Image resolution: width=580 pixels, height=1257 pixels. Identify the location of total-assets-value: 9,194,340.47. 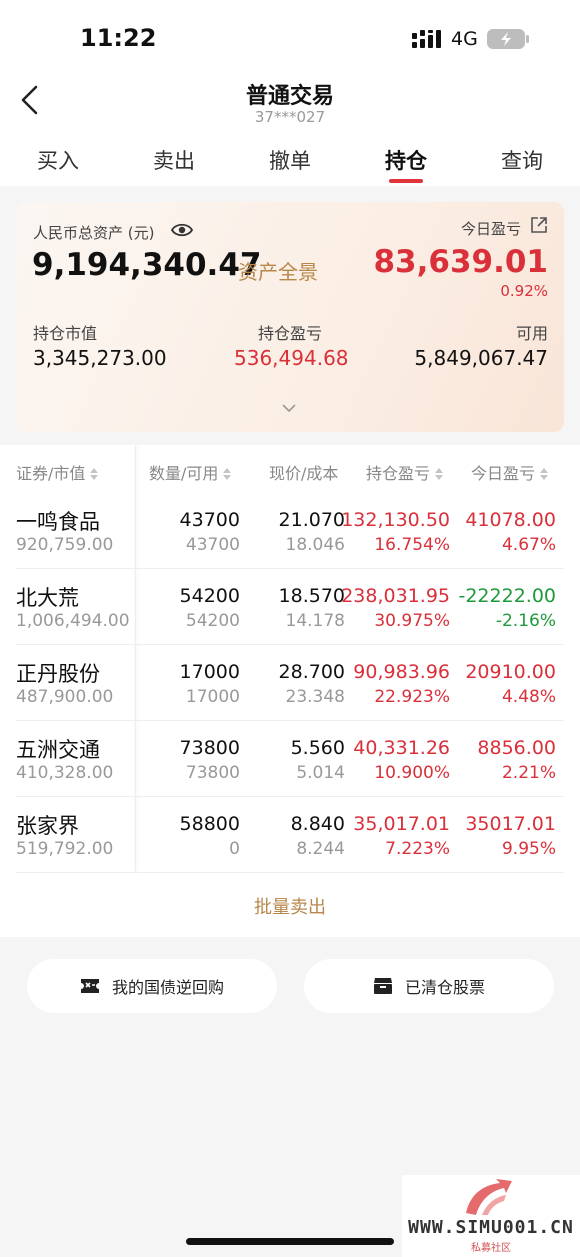
(147, 265).